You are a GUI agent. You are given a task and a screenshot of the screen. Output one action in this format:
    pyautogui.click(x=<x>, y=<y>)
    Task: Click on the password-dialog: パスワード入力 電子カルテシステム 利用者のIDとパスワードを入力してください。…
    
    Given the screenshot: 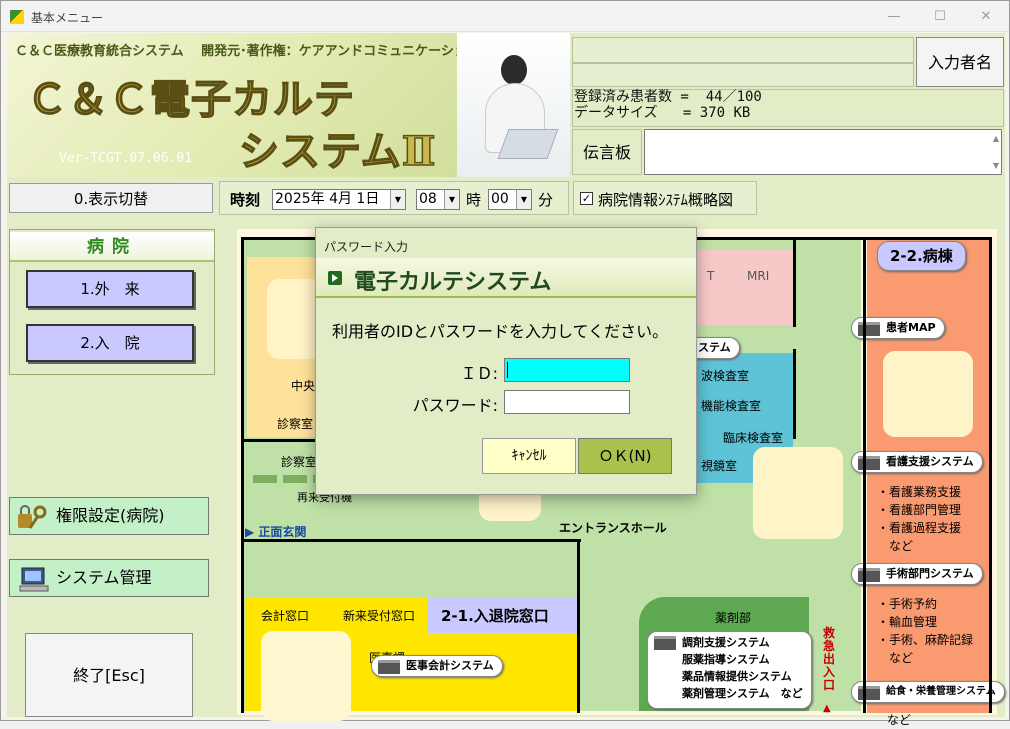 What is the action you would take?
    pyautogui.click(x=506, y=361)
    